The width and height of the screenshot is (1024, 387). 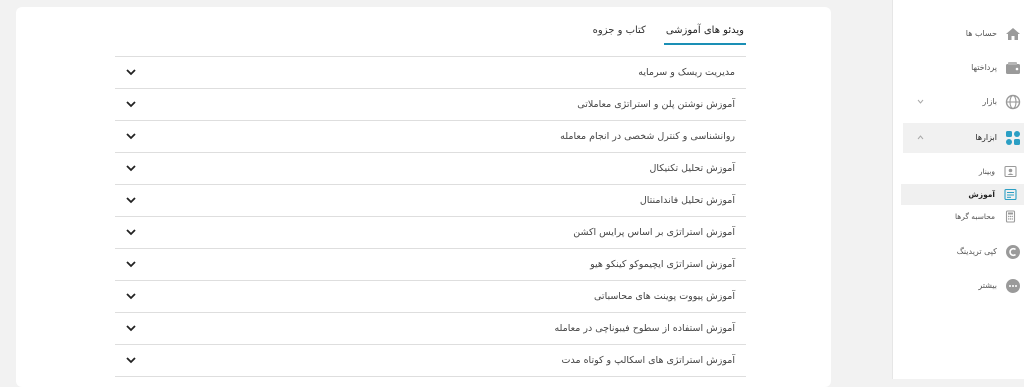 I want to click on calculator-icon, so click(x=1010, y=216).